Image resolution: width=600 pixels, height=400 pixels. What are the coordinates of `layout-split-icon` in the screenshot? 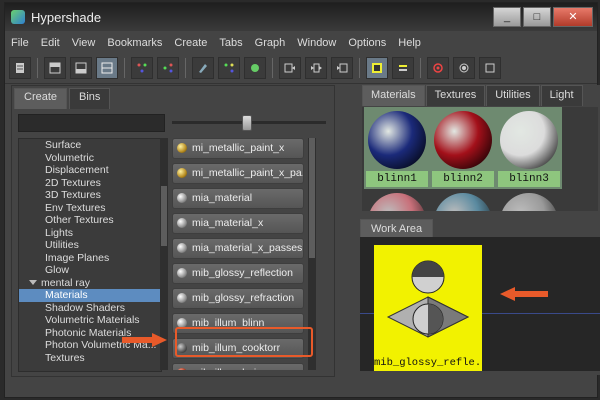 It's located at (107, 68).